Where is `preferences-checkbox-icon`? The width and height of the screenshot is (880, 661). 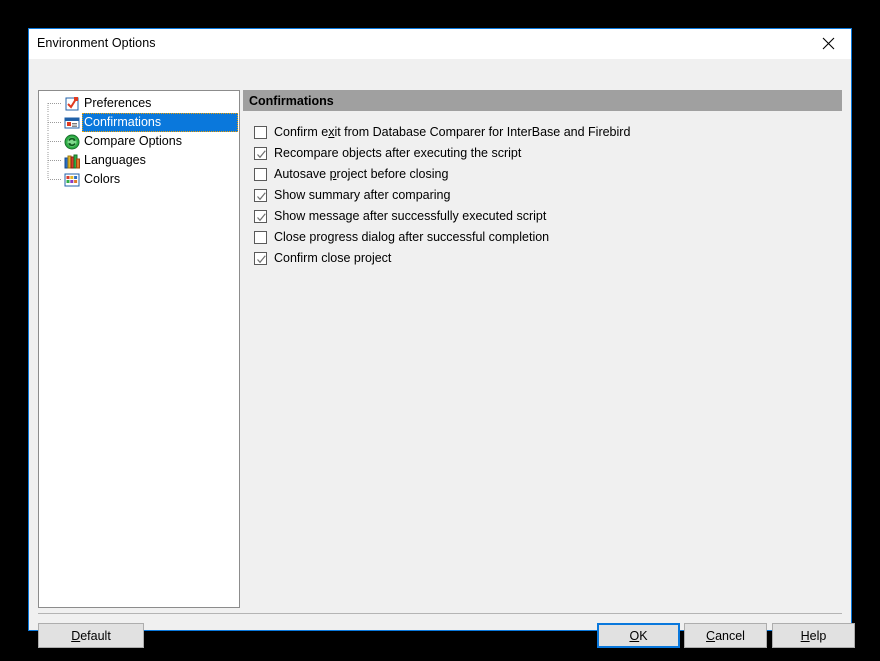
preferences-checkbox-icon is located at coordinates (72, 104).